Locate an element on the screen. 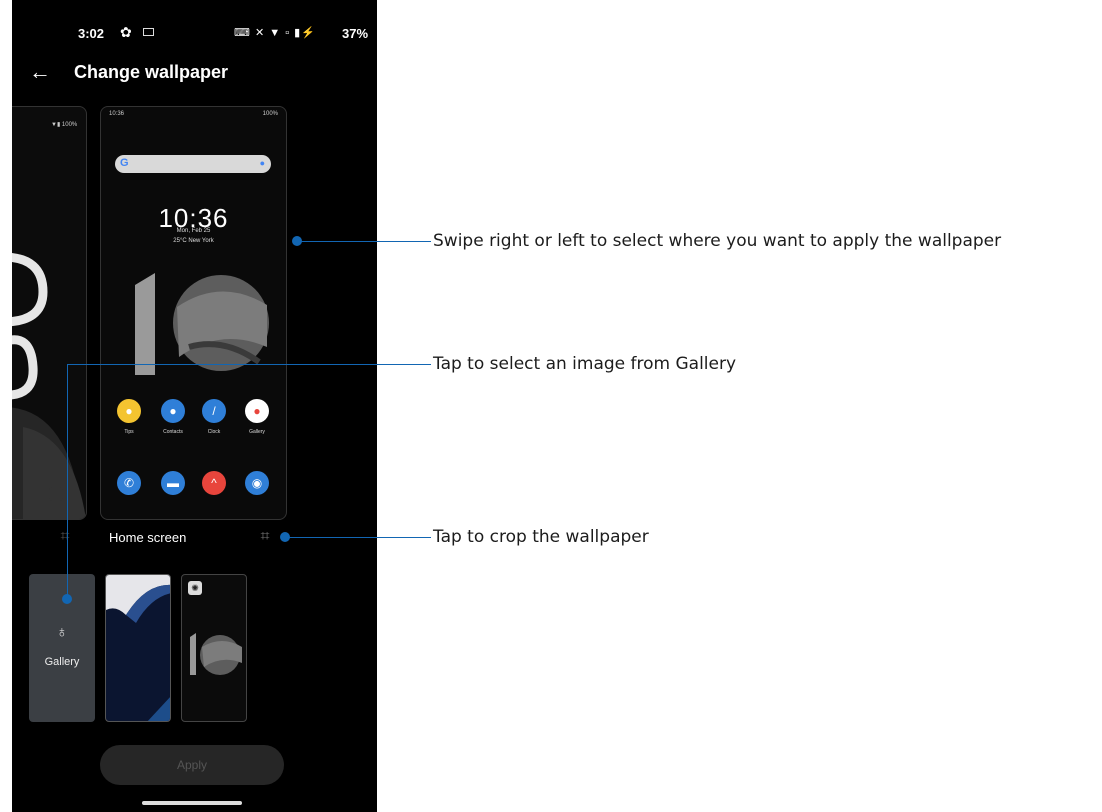 The height and width of the screenshot is (812, 1102). gallery-callout-text: Tap to select an image from Gallery is located at coordinates (585, 364).